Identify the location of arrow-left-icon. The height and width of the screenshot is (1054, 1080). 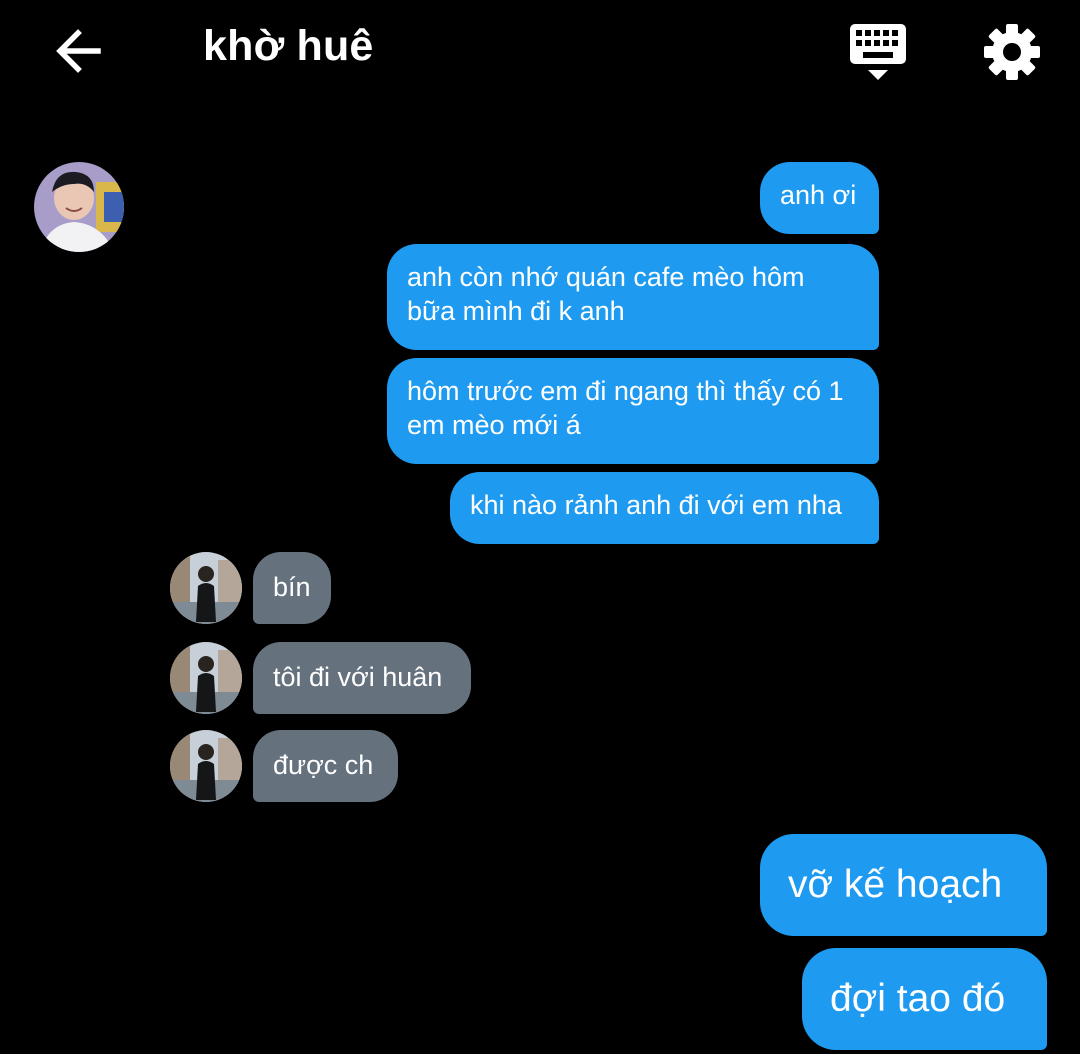
(78, 51).